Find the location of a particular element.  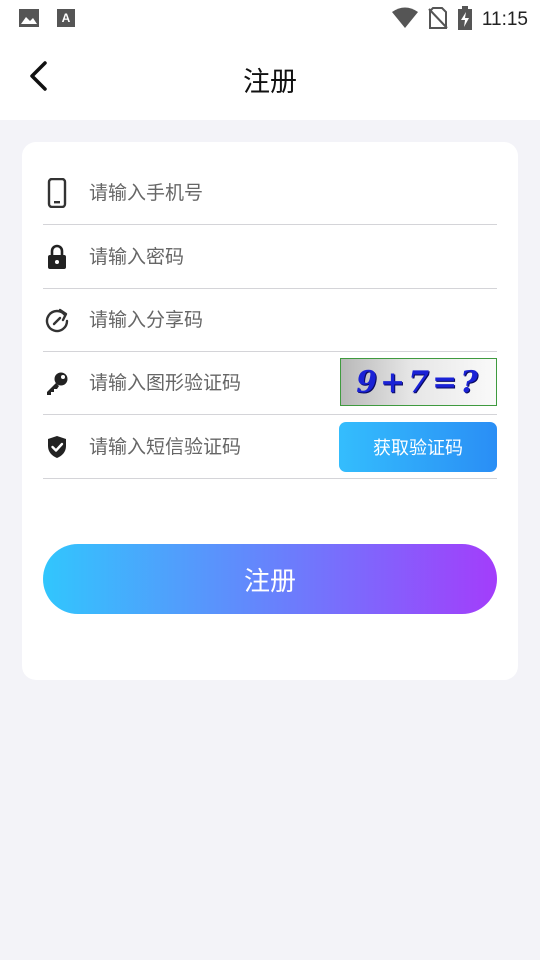

text-a-icon: A is located at coordinates (66, 20).